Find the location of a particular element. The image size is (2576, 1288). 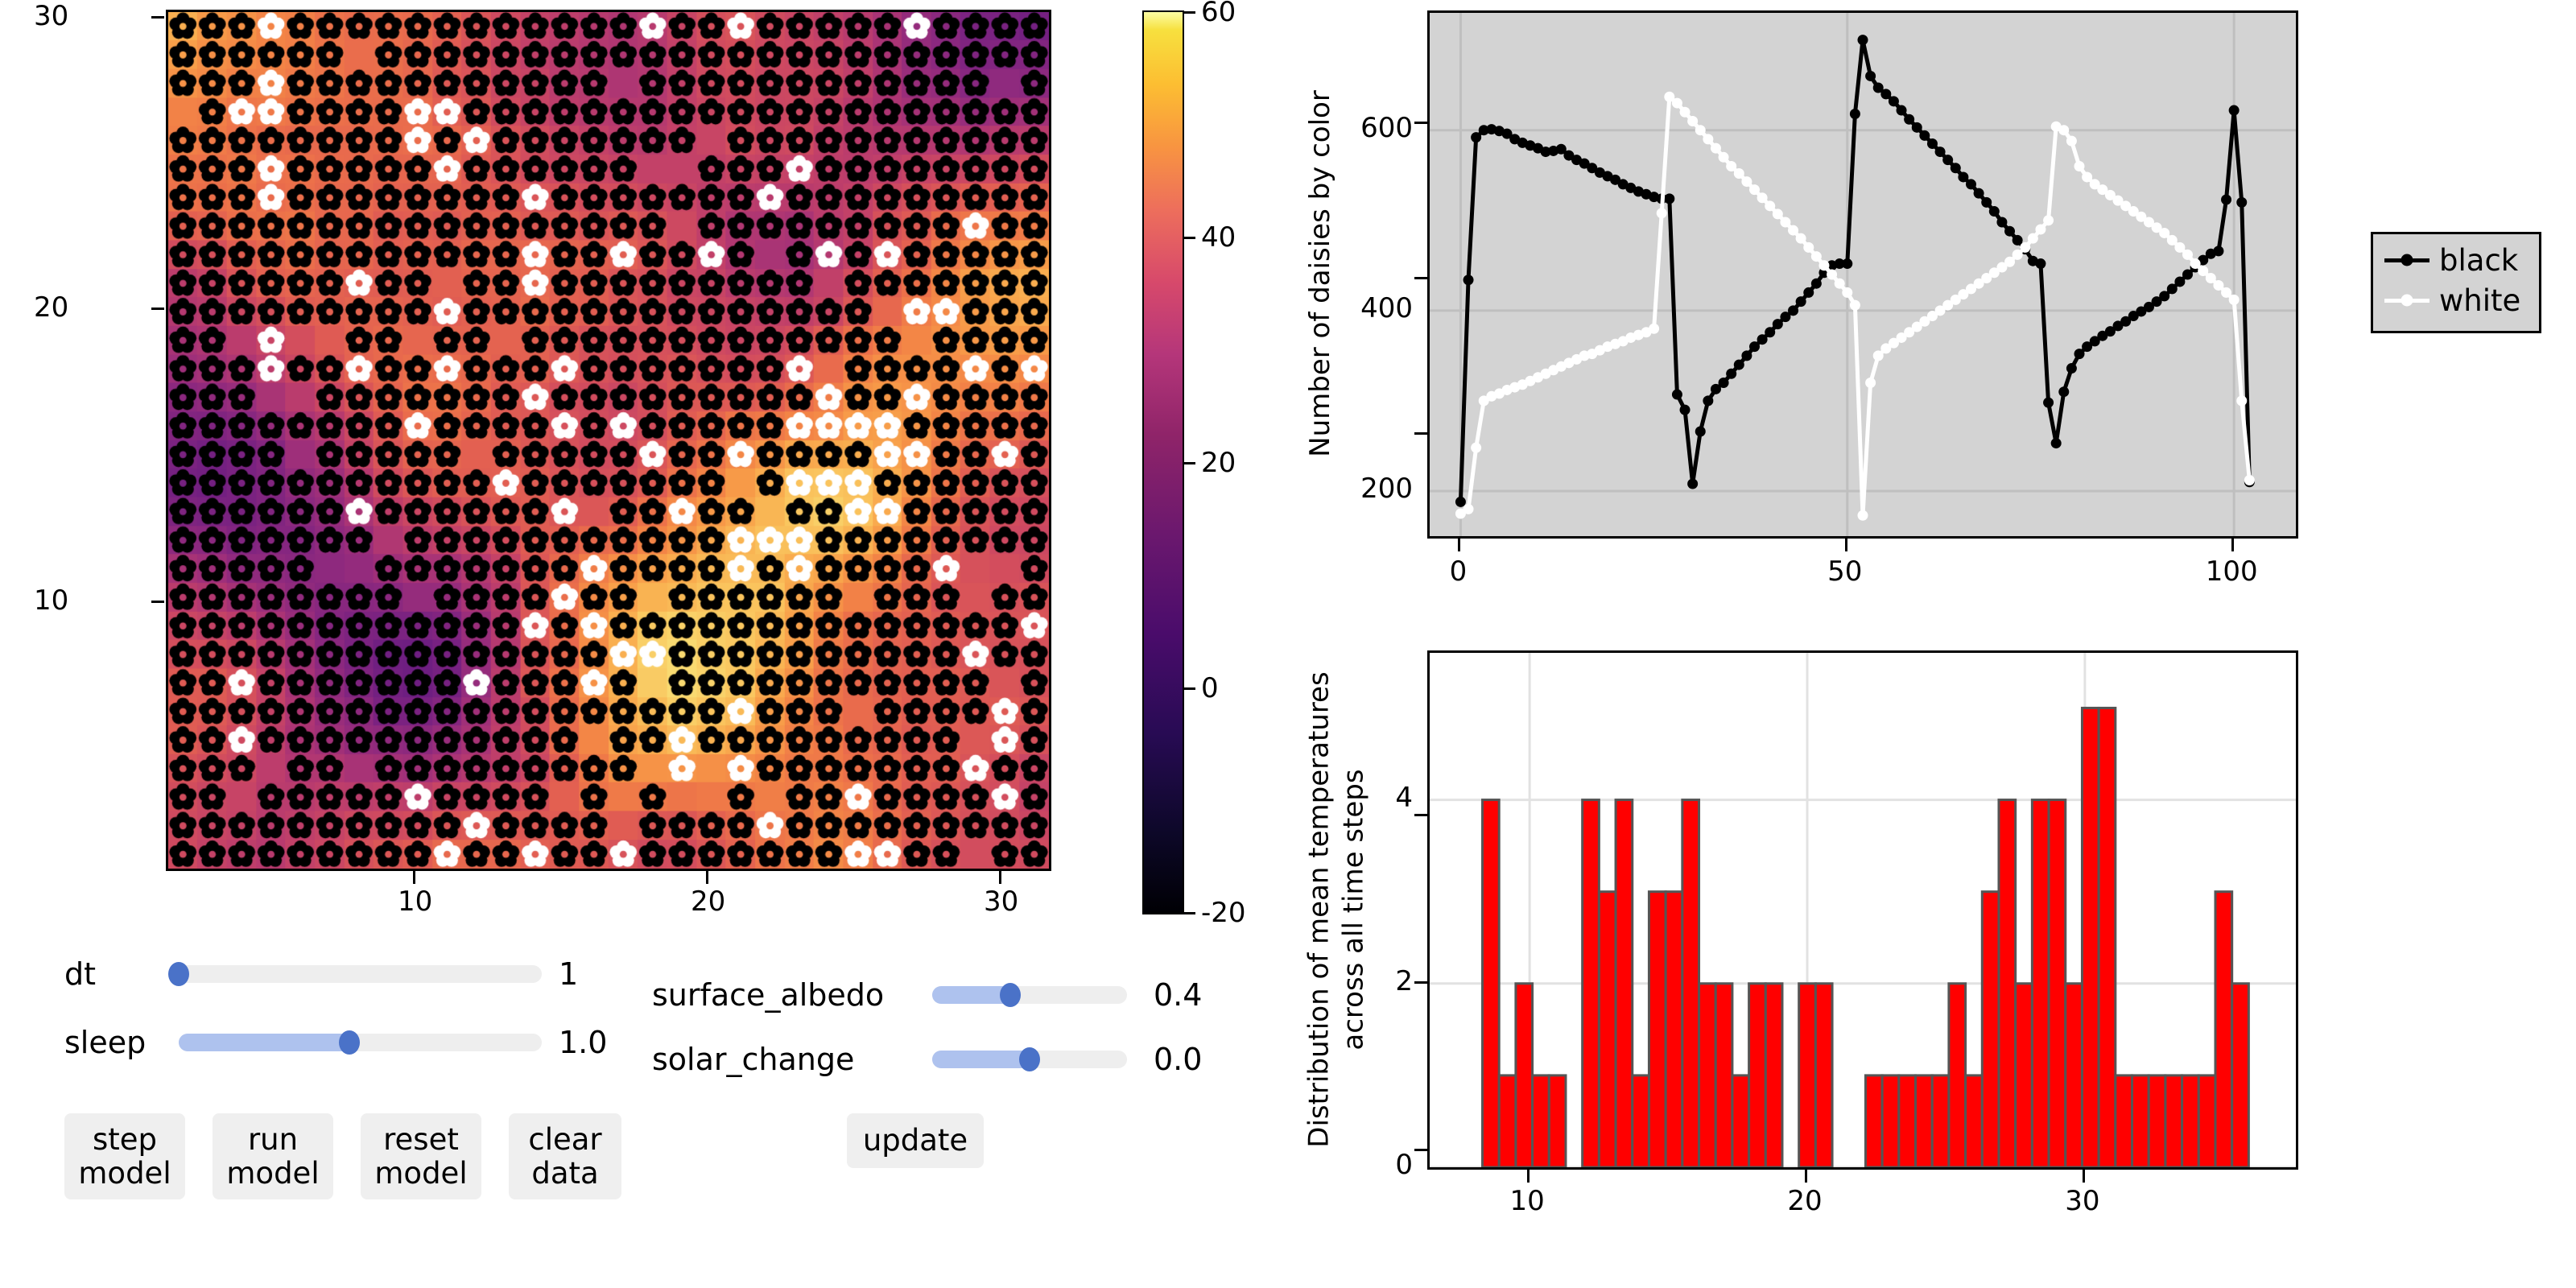

temperature-colorbar is located at coordinates (1163, 462).